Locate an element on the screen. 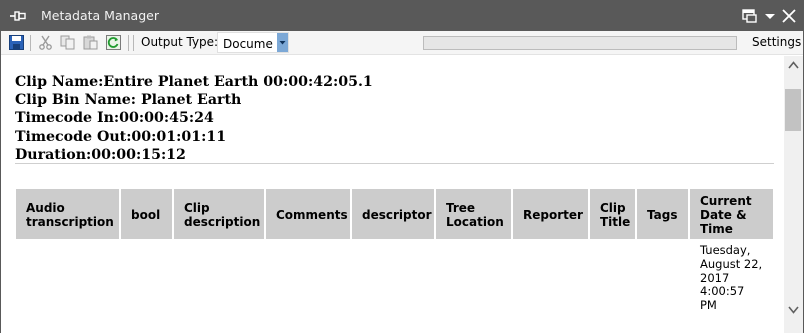  title-bar: Metadata Manager is located at coordinates (402, 16).